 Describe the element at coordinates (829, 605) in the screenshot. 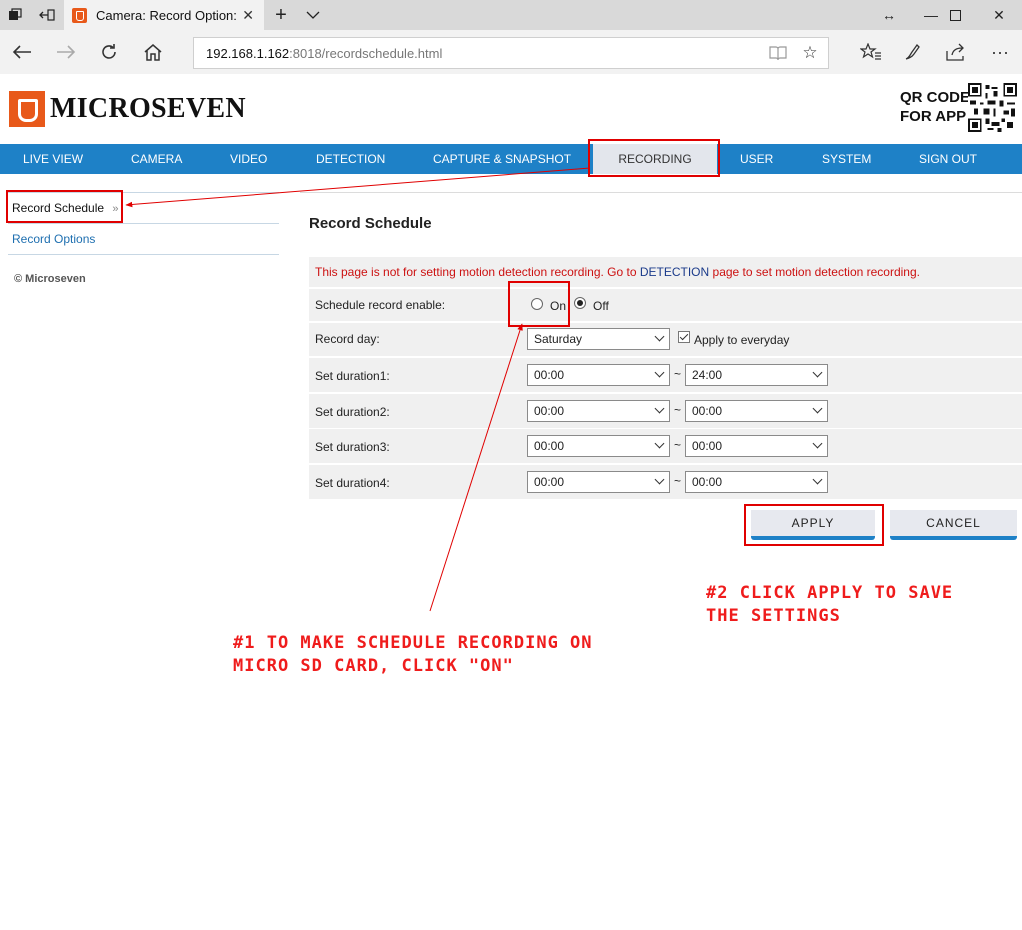

I see `annotation-note-2: #2 CLICK APPLY TO SAVE THE SETTINGS` at that location.